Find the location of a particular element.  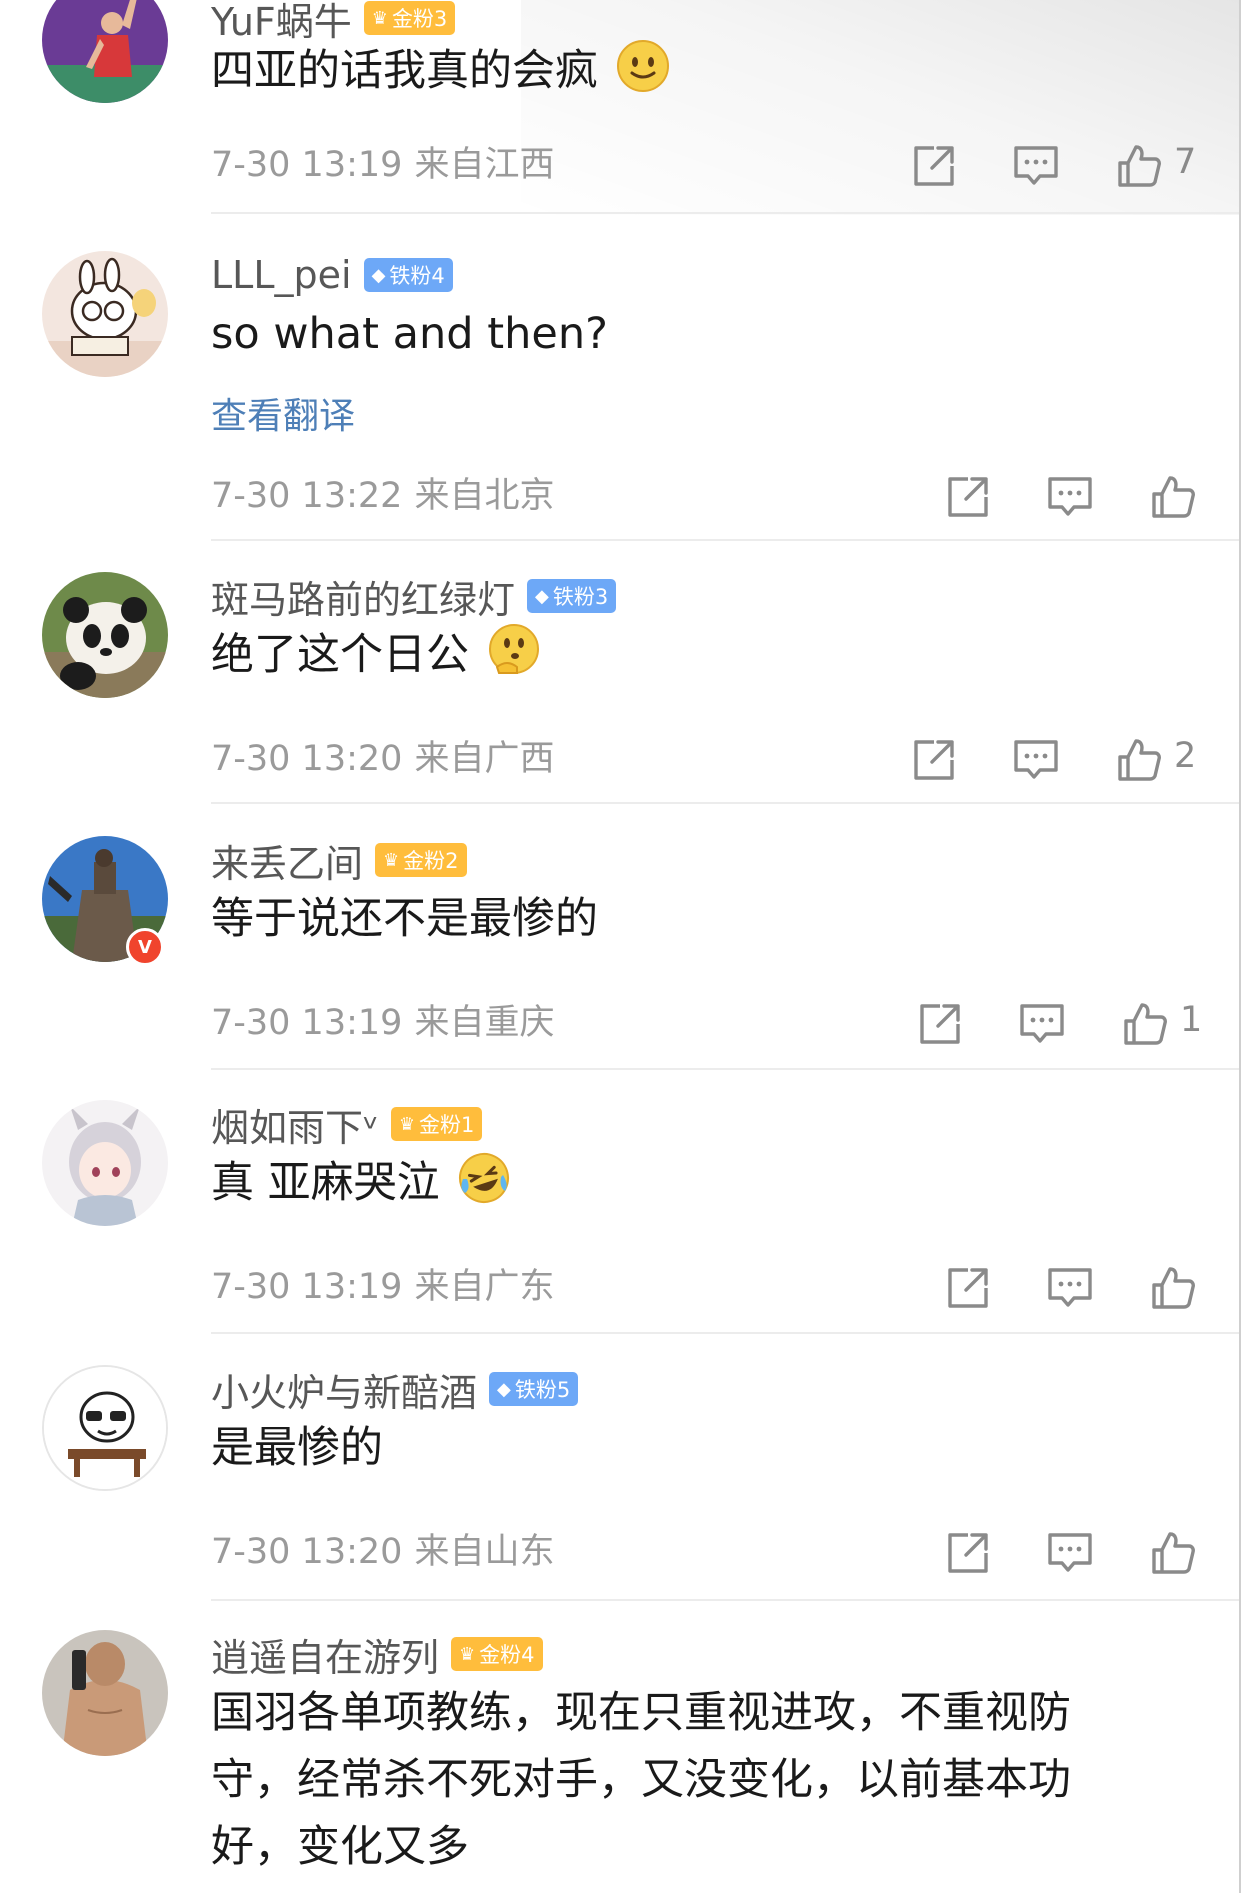

comment-meta: 7-30 13:19 来自广东 is located at coordinates (382, 1283).